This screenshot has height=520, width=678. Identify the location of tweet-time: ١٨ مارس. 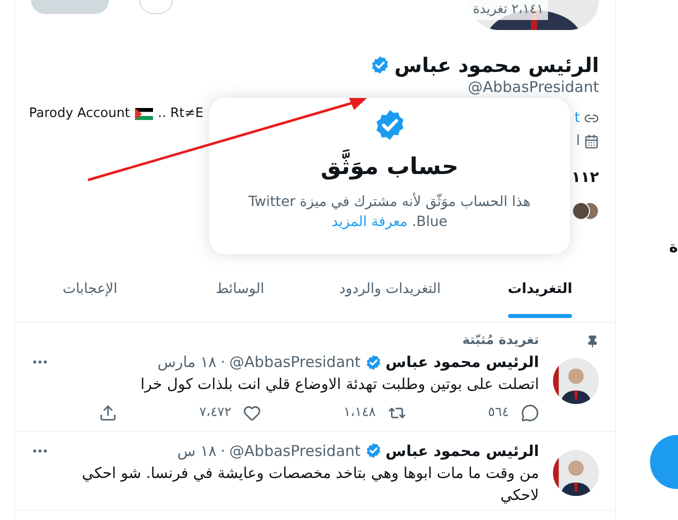
(186, 362).